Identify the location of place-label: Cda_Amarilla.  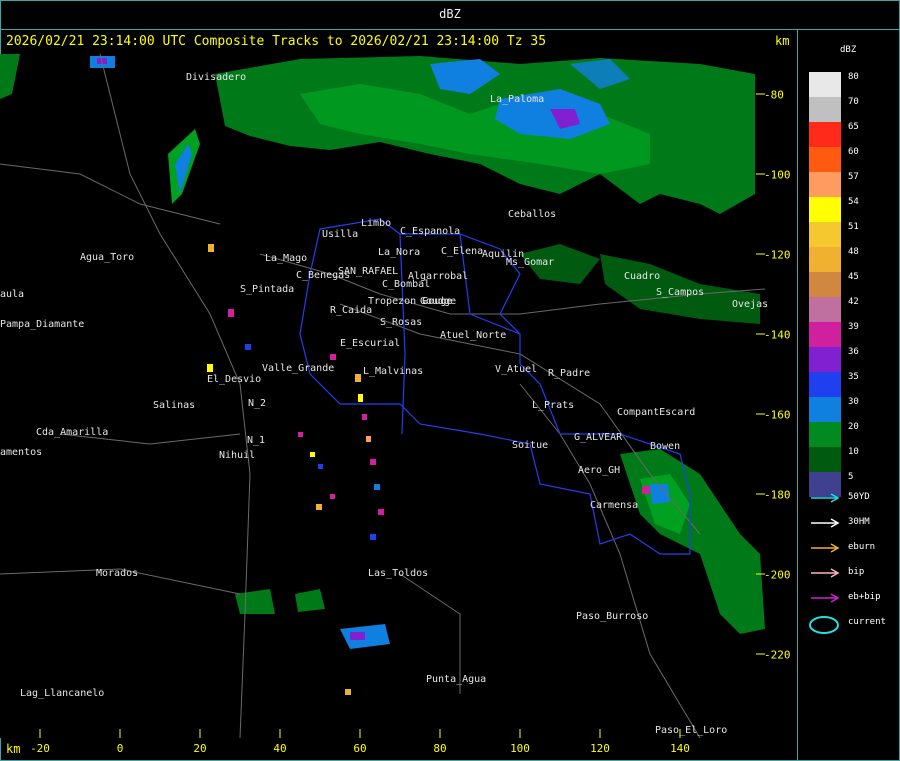
(72, 432).